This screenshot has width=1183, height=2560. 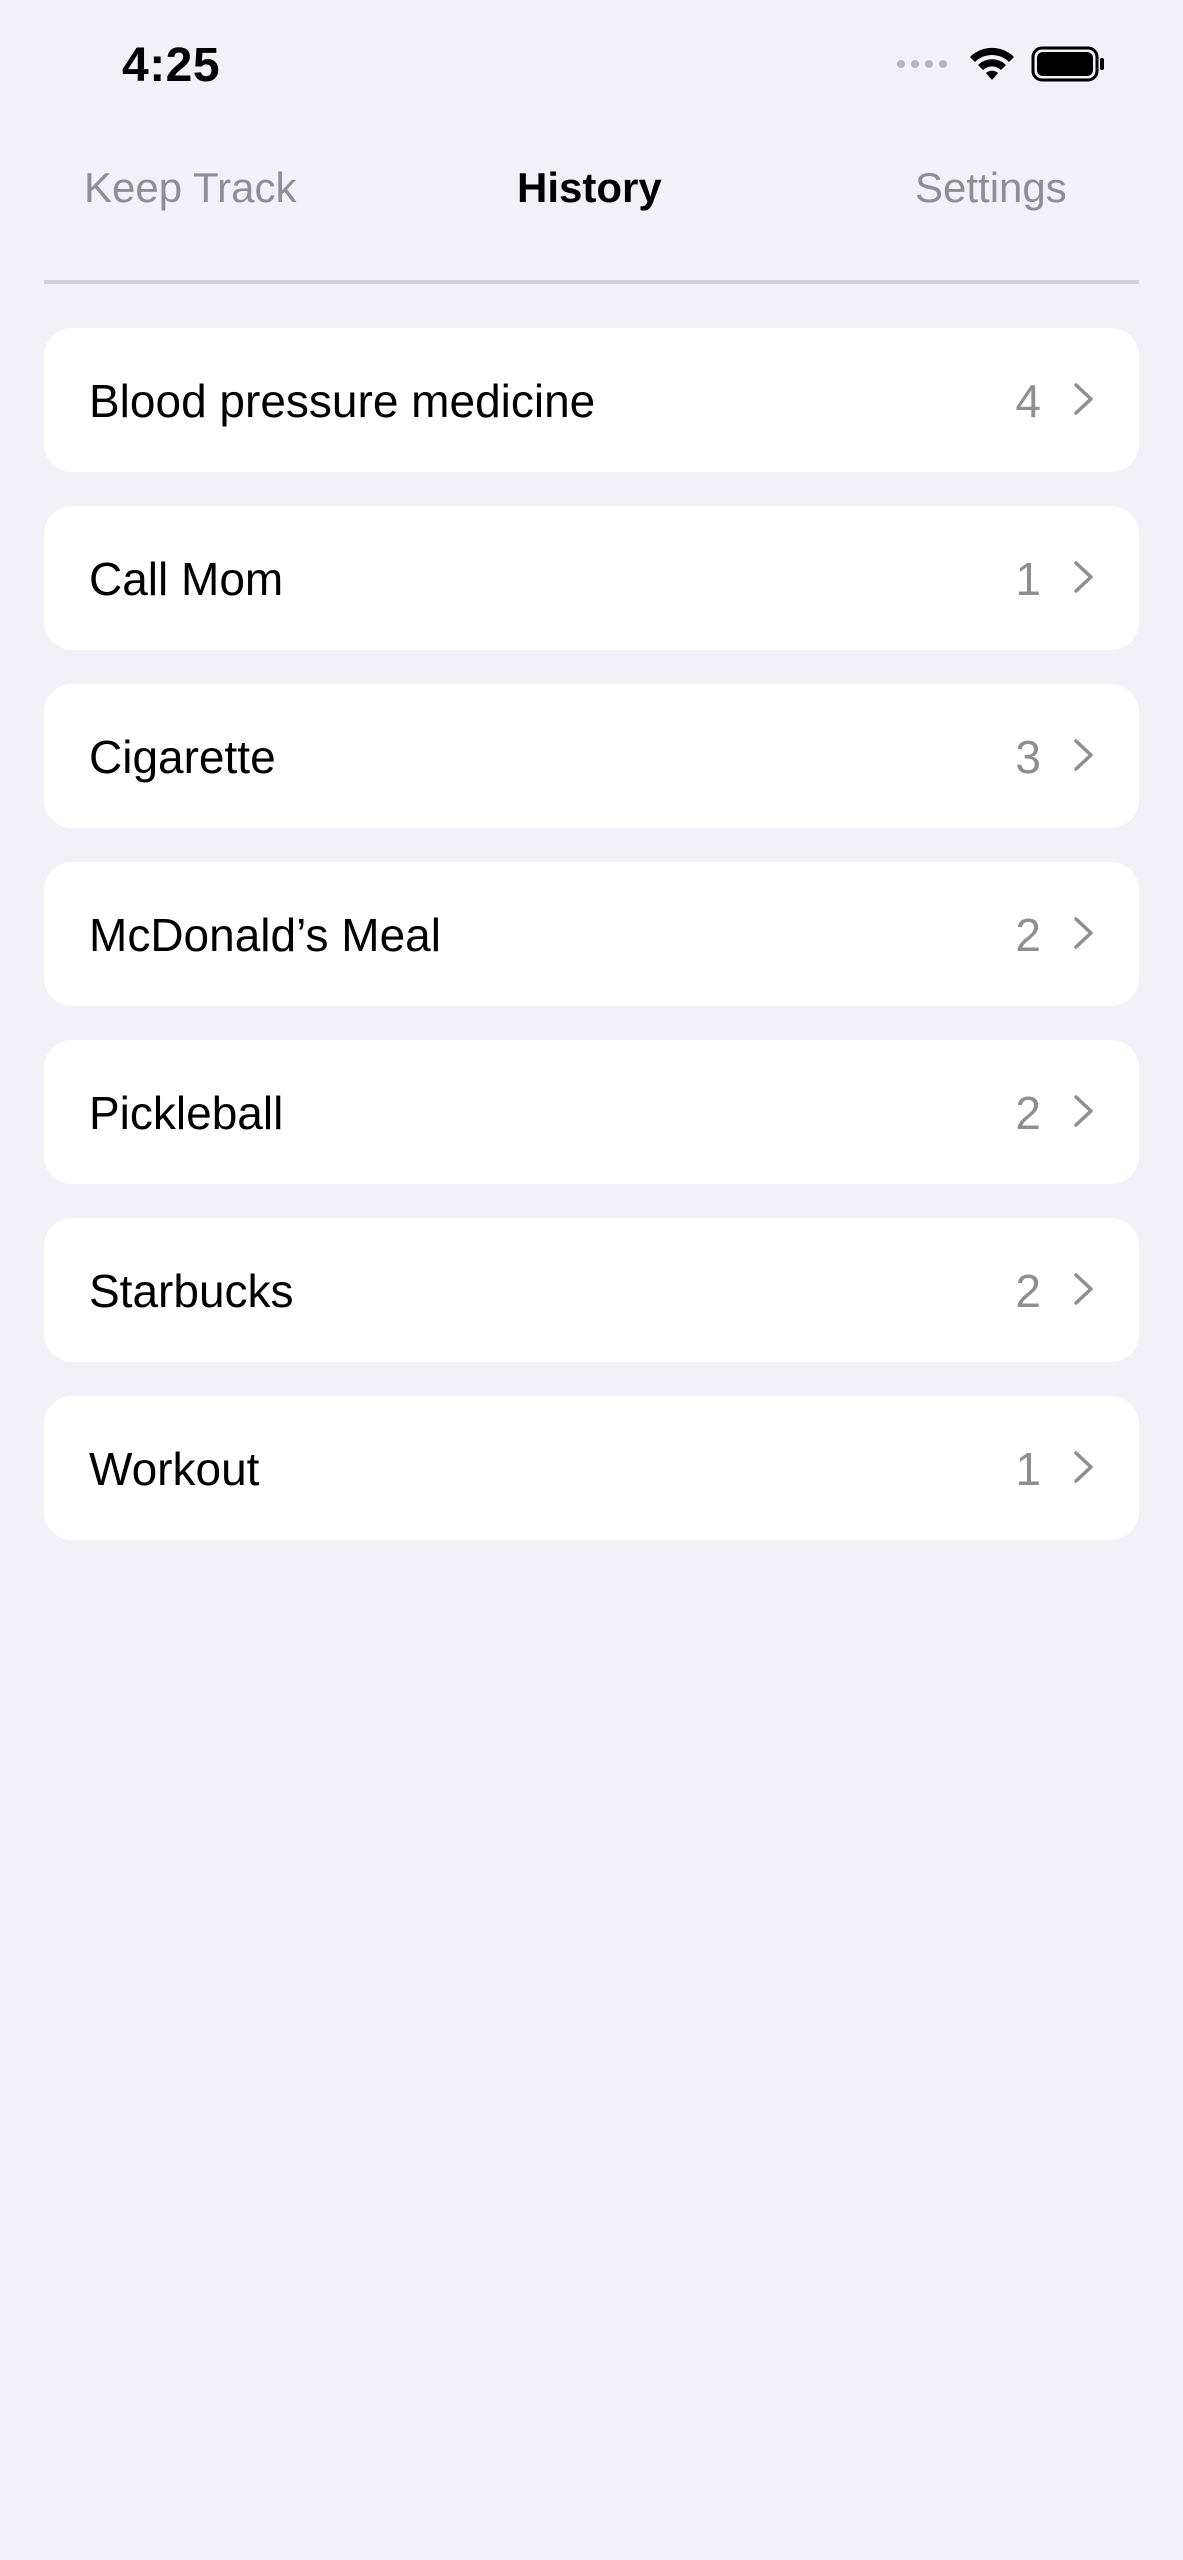 I want to click on tab-settings: Settings, so click(x=991, y=188).